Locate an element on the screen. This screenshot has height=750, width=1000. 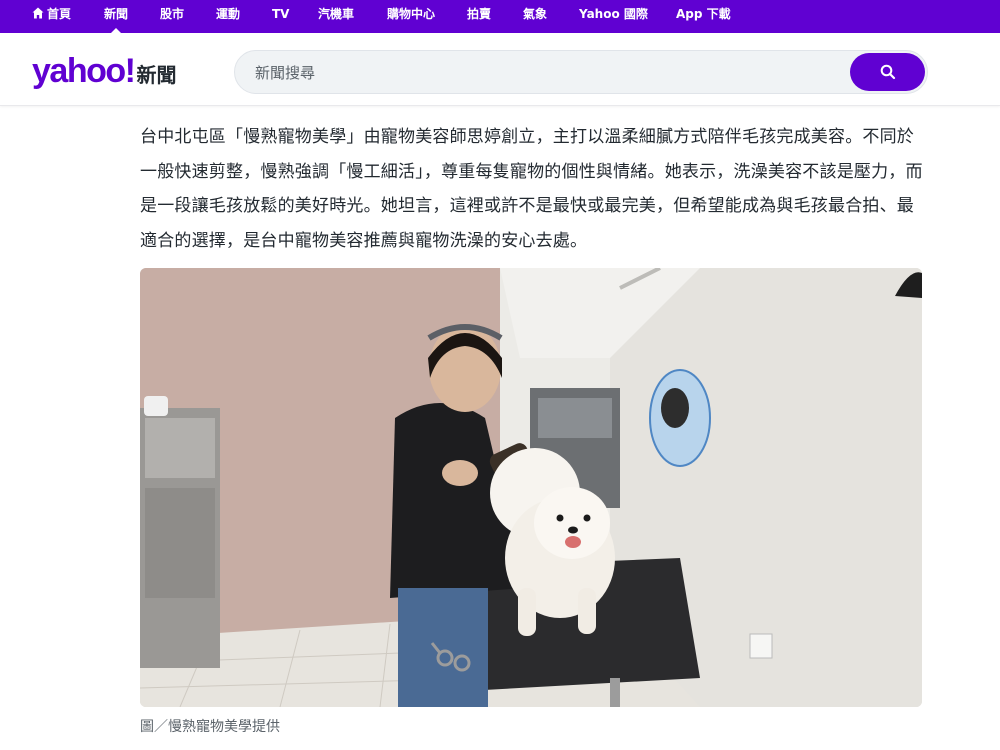
nav-item-shopping: 購物中心 is located at coordinates (411, 16).